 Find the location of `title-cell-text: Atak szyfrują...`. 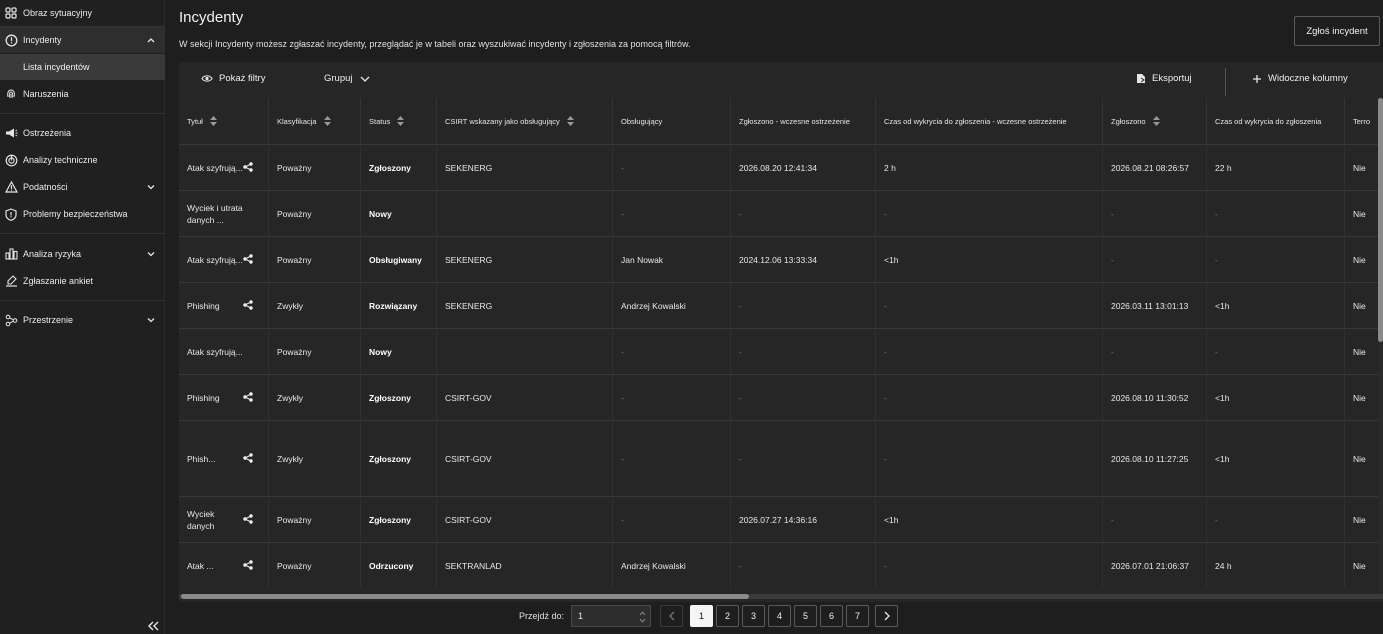

title-cell-text: Atak szyfrują... is located at coordinates (215, 167).